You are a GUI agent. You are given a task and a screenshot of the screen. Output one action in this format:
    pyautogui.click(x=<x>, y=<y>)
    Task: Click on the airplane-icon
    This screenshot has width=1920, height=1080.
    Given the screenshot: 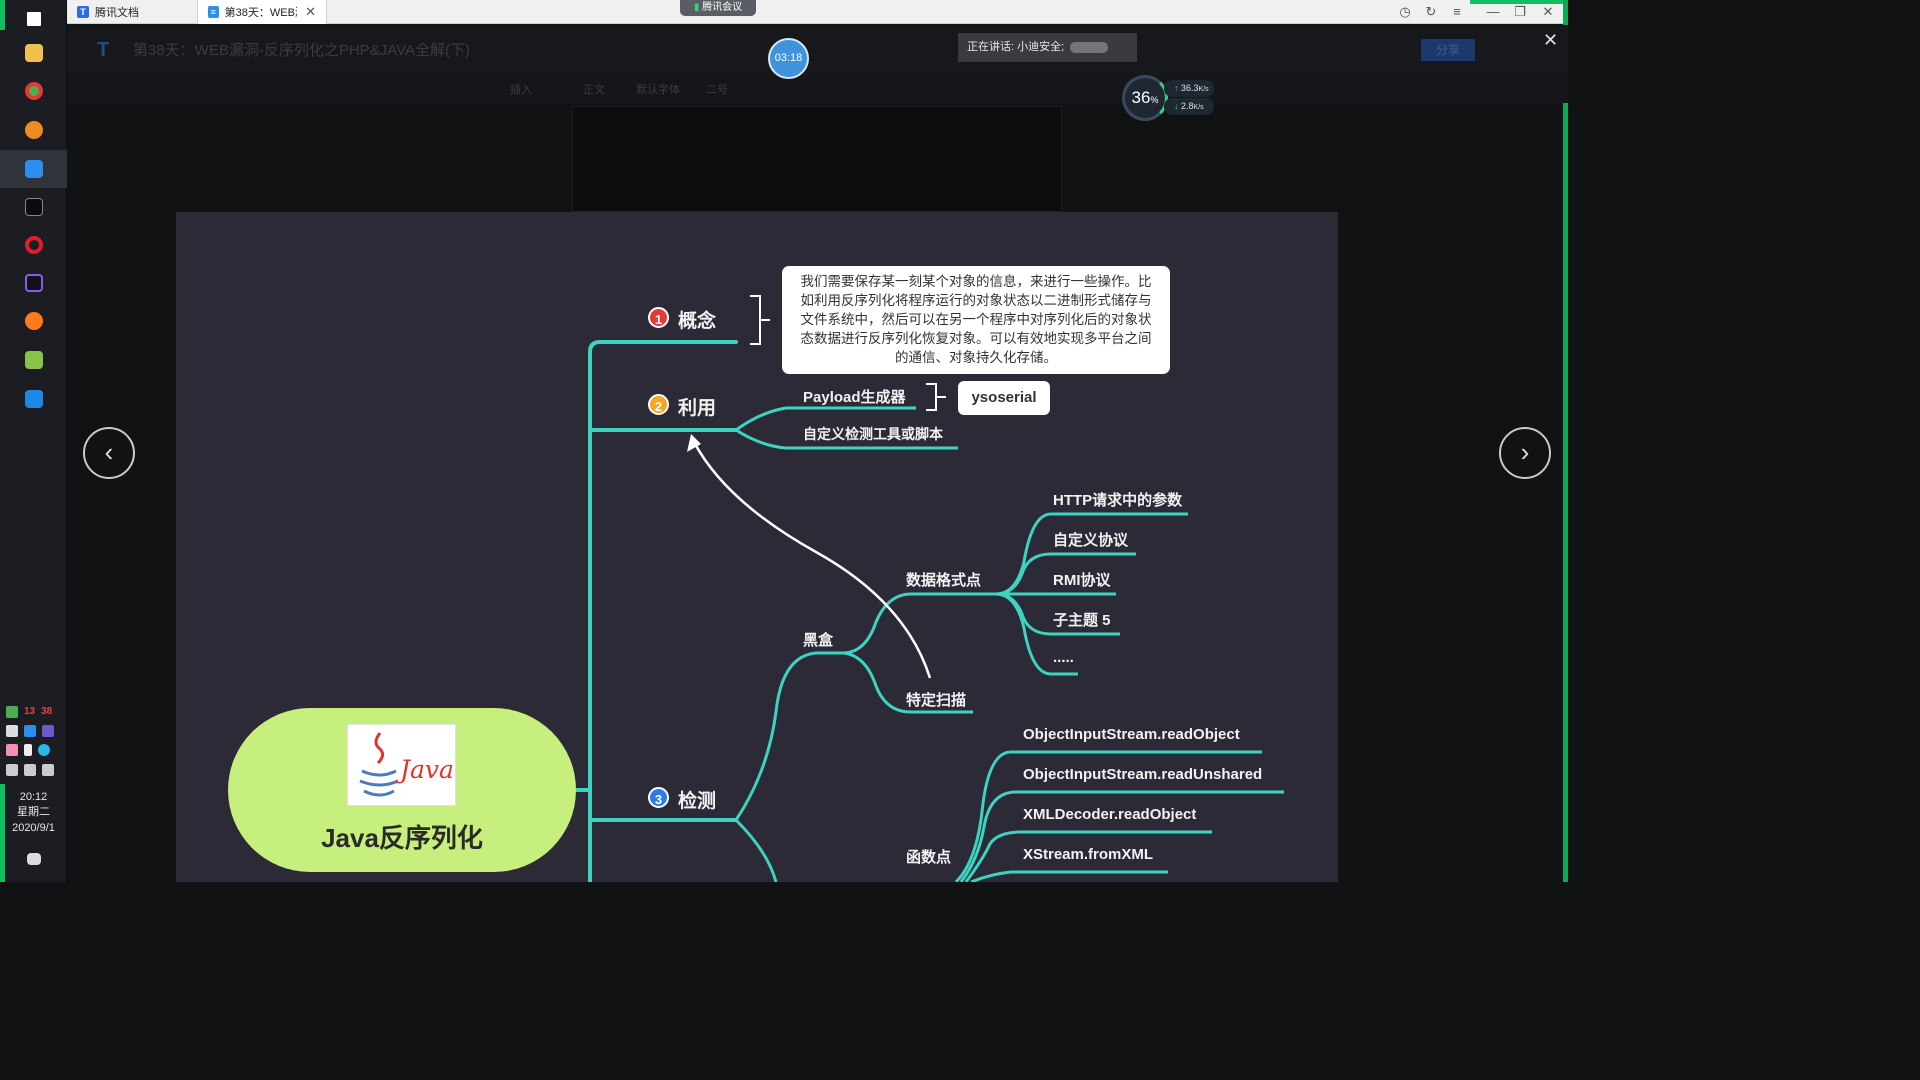 What is the action you would take?
    pyautogui.click(x=12, y=731)
    